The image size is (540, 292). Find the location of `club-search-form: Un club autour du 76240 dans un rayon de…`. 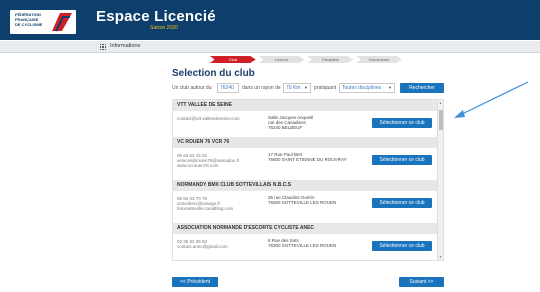

club-search-form: Un club autour du 76240 dans un rayon de… is located at coordinates (308, 88).